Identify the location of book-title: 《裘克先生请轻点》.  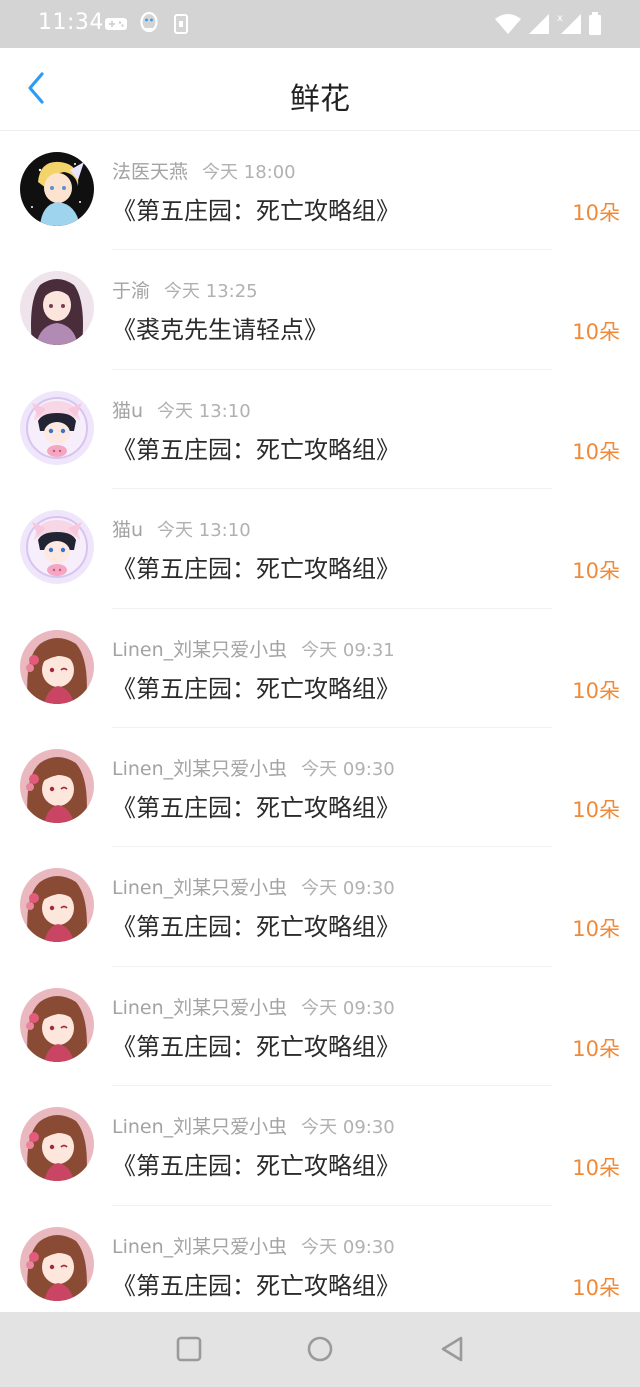
(220, 327).